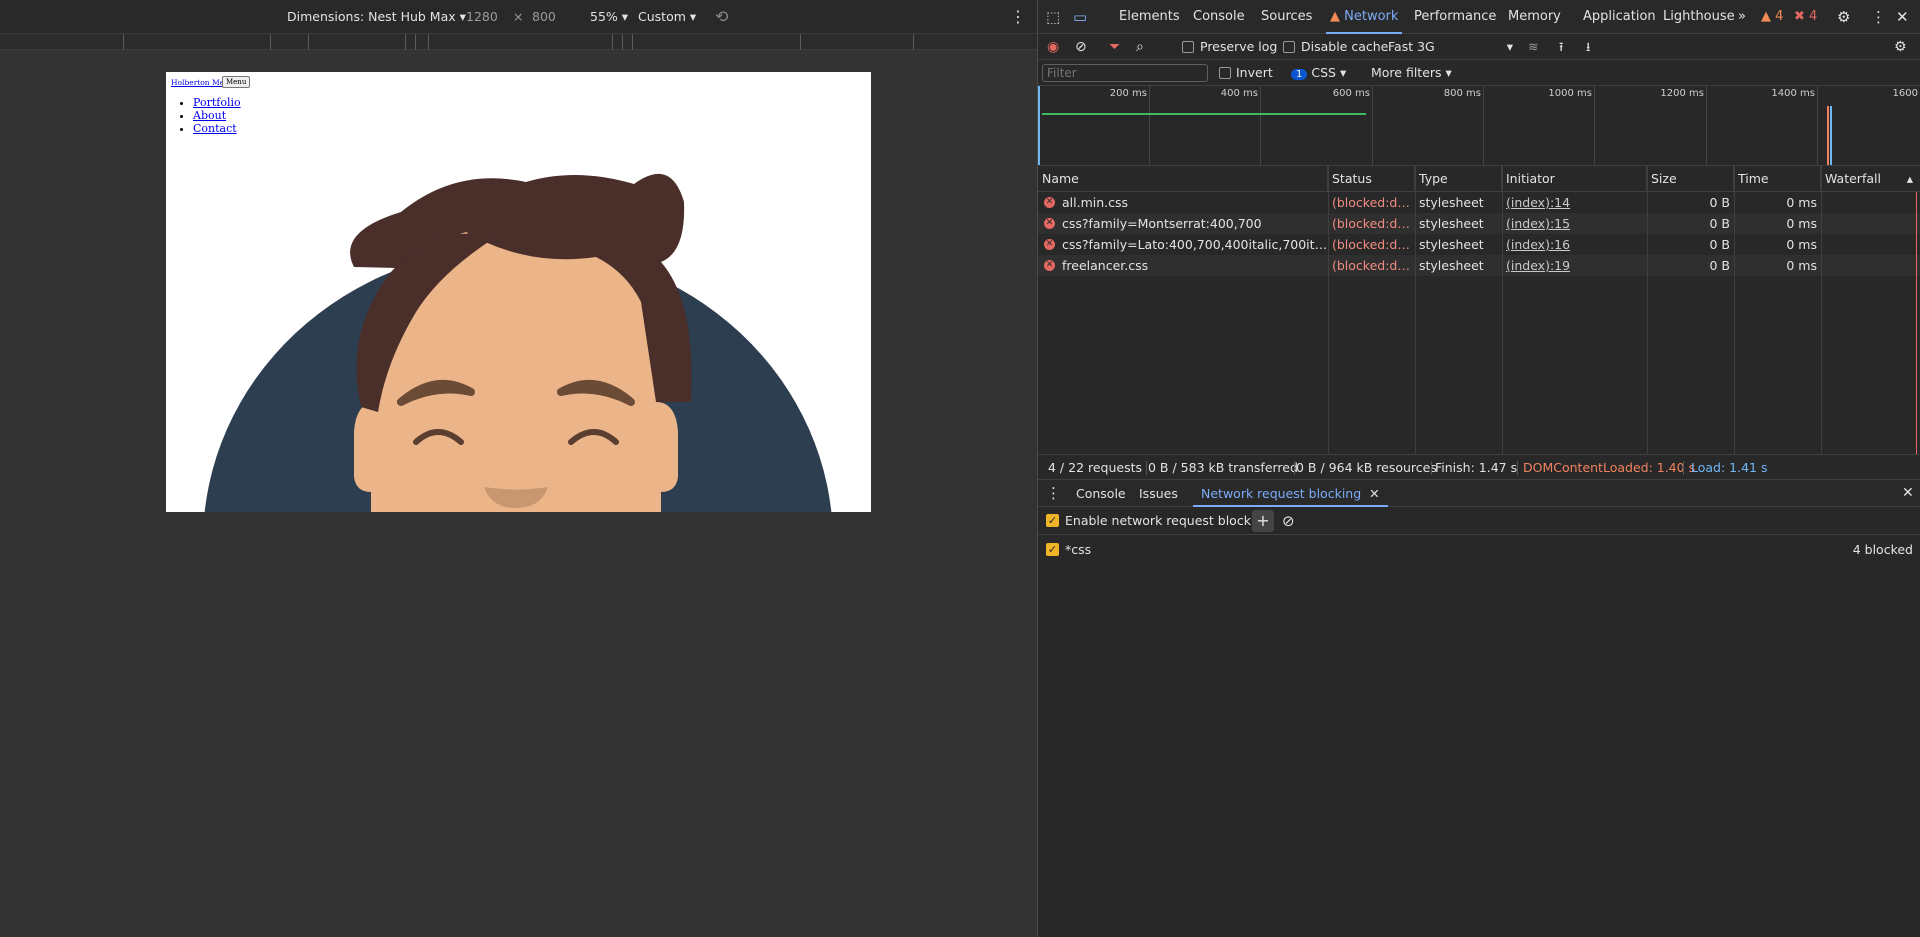 This screenshot has width=1920, height=937. I want to click on viewport-width-input: 1280, so click(482, 17).